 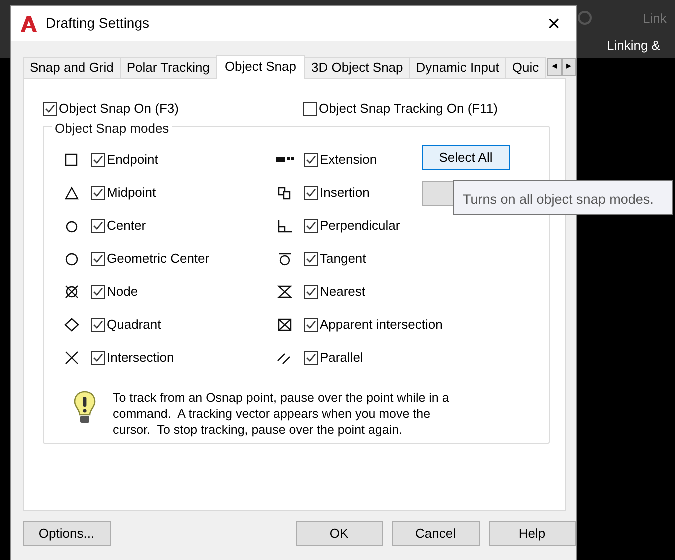 I want to click on select-all-button: Select All, so click(x=466, y=157).